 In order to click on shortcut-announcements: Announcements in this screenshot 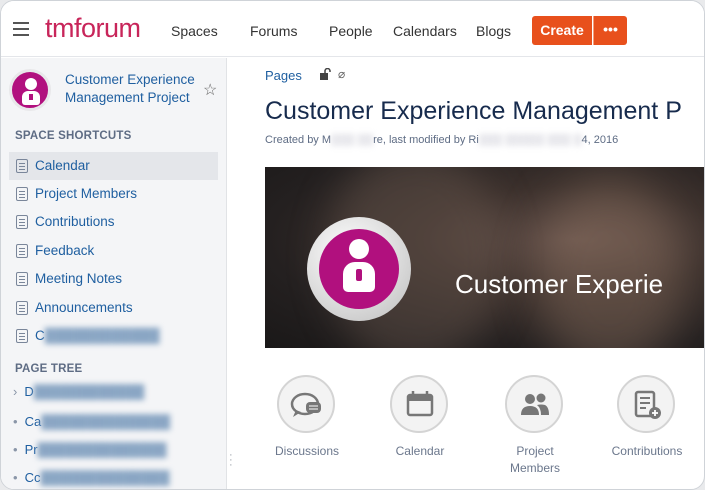, I will do `click(113, 308)`.